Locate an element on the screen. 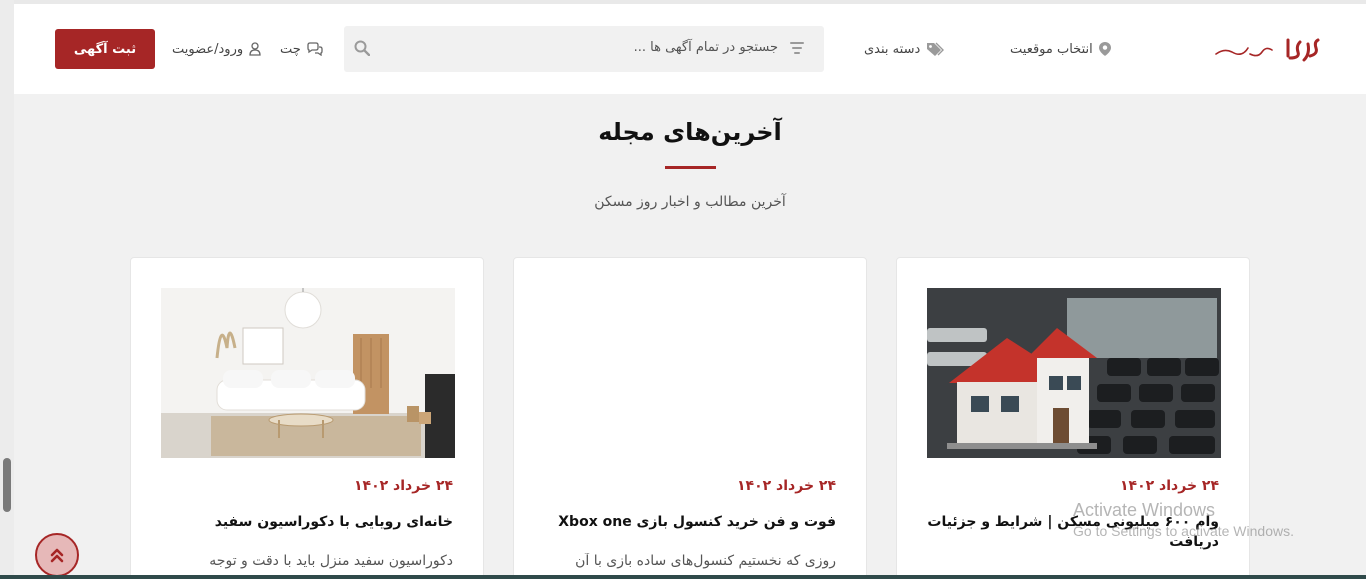 This screenshot has width=1366, height=579. scroll-to-top-button is located at coordinates (57, 555).